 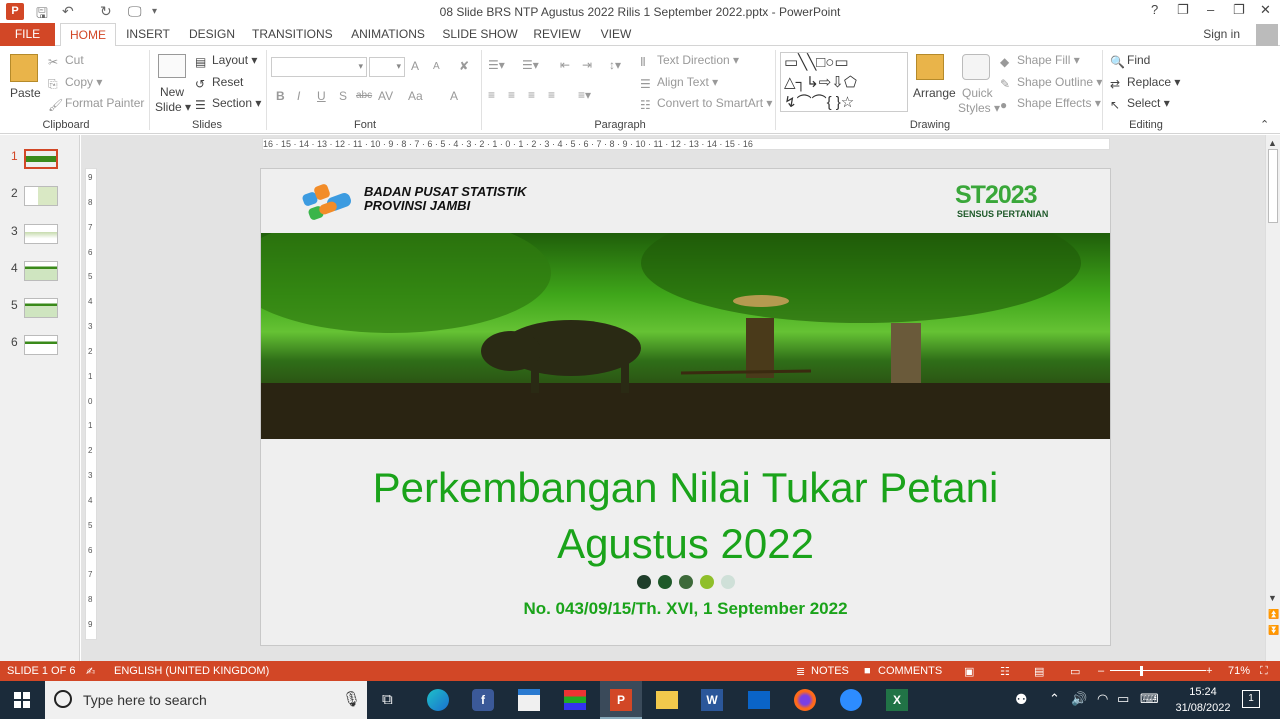 I want to click on show-hidden-icons-icon: ⌃, so click(x=1054, y=699).